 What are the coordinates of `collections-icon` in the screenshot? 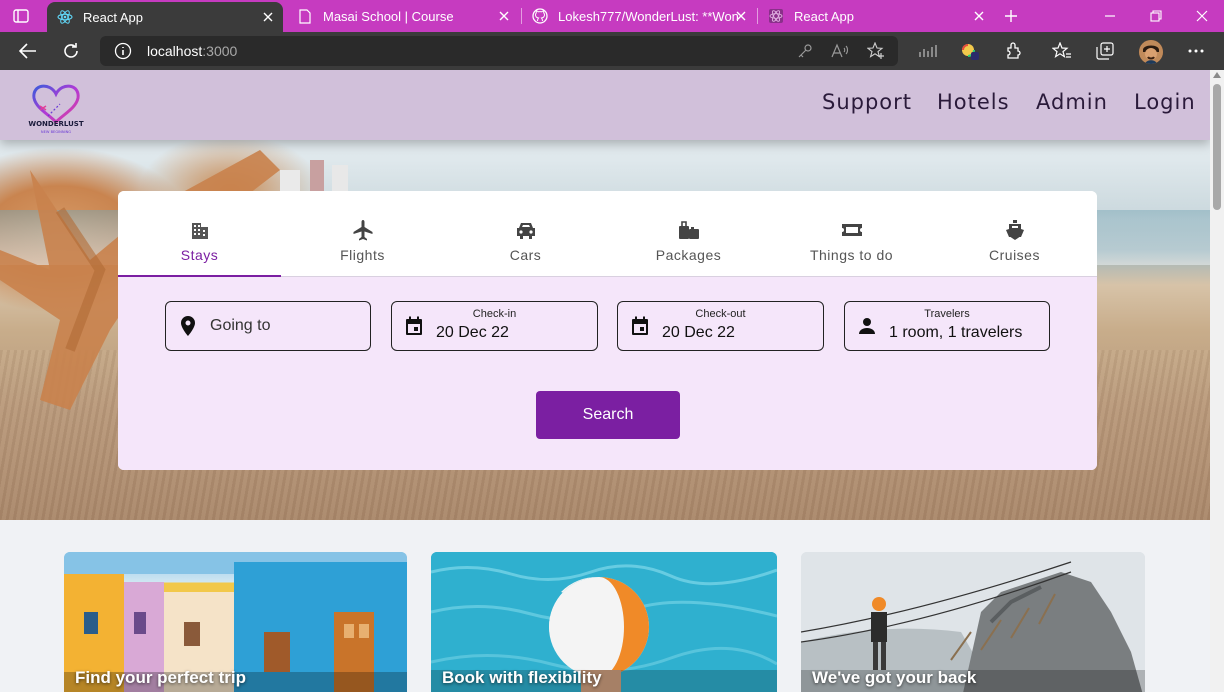 It's located at (1105, 51).